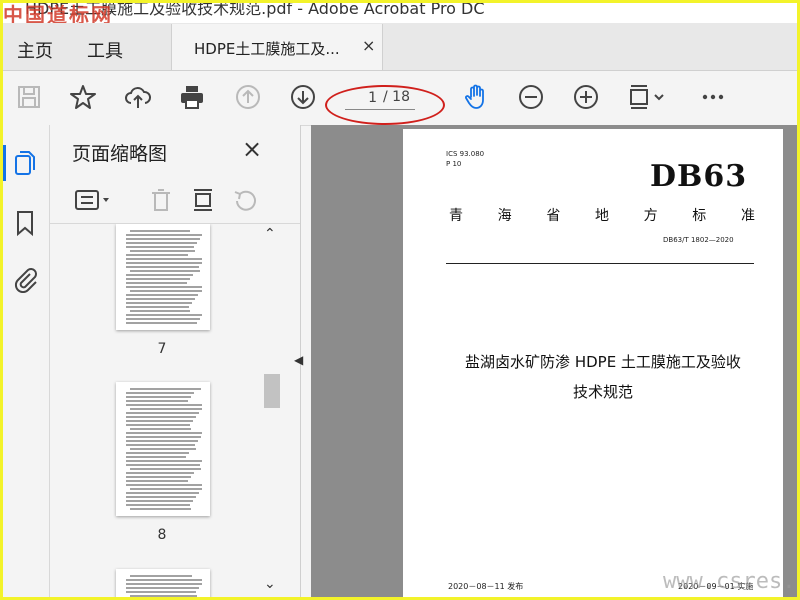 The image size is (800, 600). Describe the element at coordinates (553, 216) in the screenshot. I see `standard-type-char: 省` at that location.